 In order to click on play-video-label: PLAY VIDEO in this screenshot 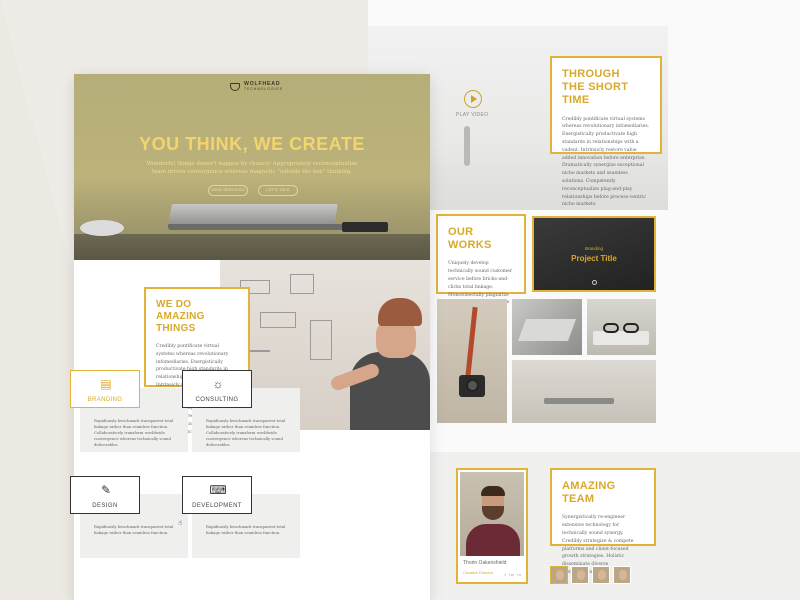, I will do `click(472, 115)`.